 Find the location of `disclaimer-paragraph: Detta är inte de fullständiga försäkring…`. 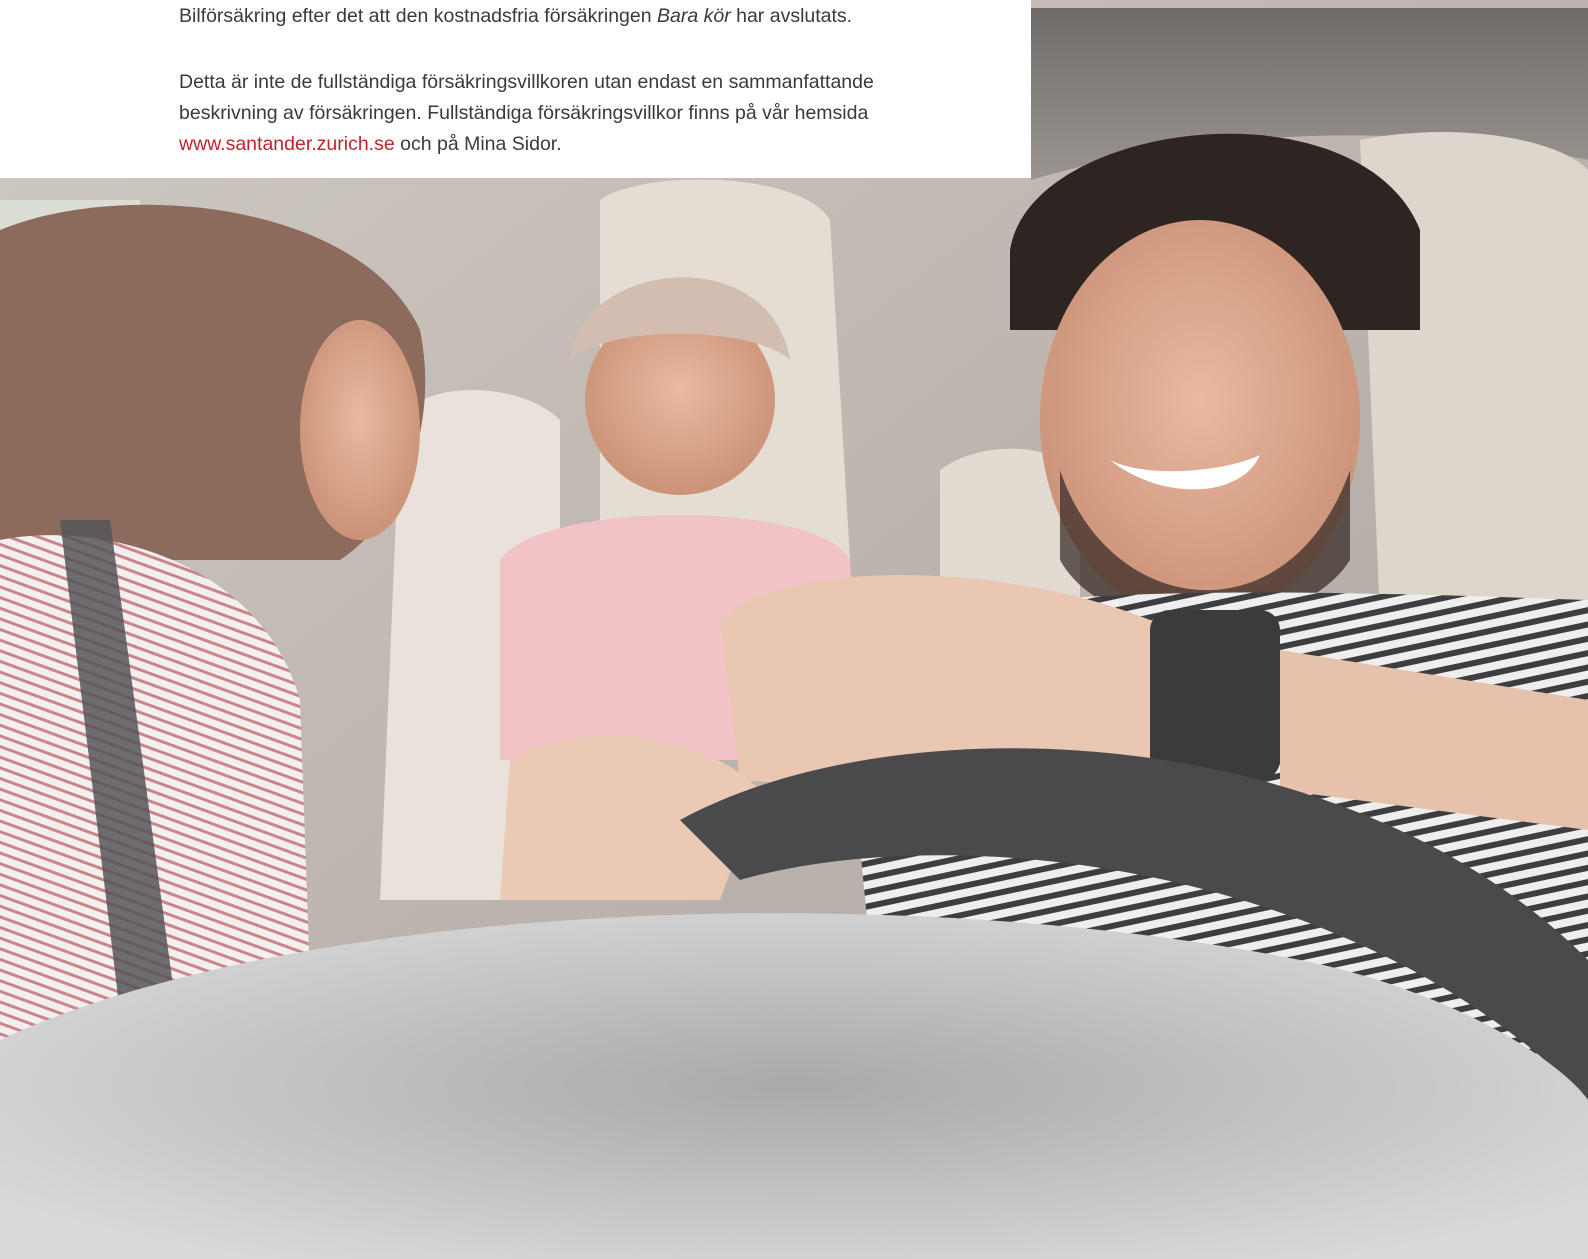

disclaimer-paragraph: Detta är inte de fullständiga försäkring… is located at coordinates (559, 113).